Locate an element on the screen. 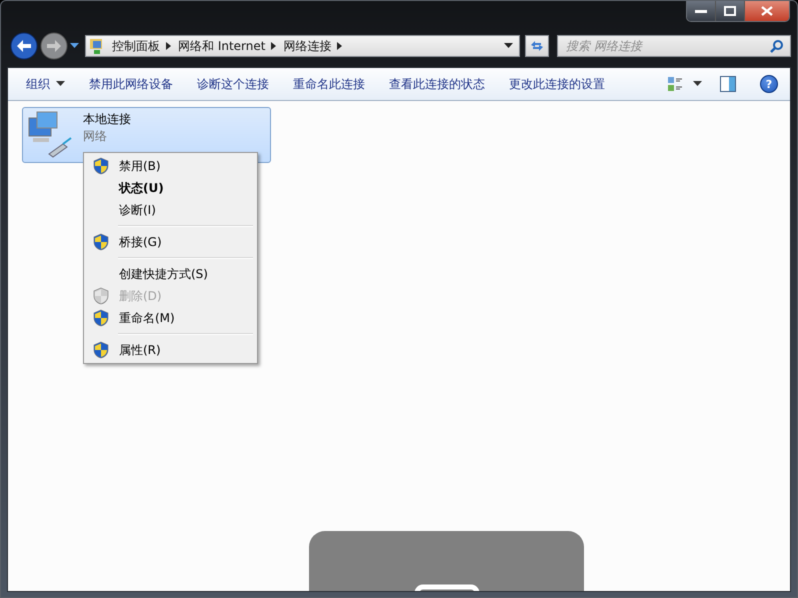 The image size is (798, 598). breadcrumb-item: 网络和 Internet is located at coordinates (222, 46).